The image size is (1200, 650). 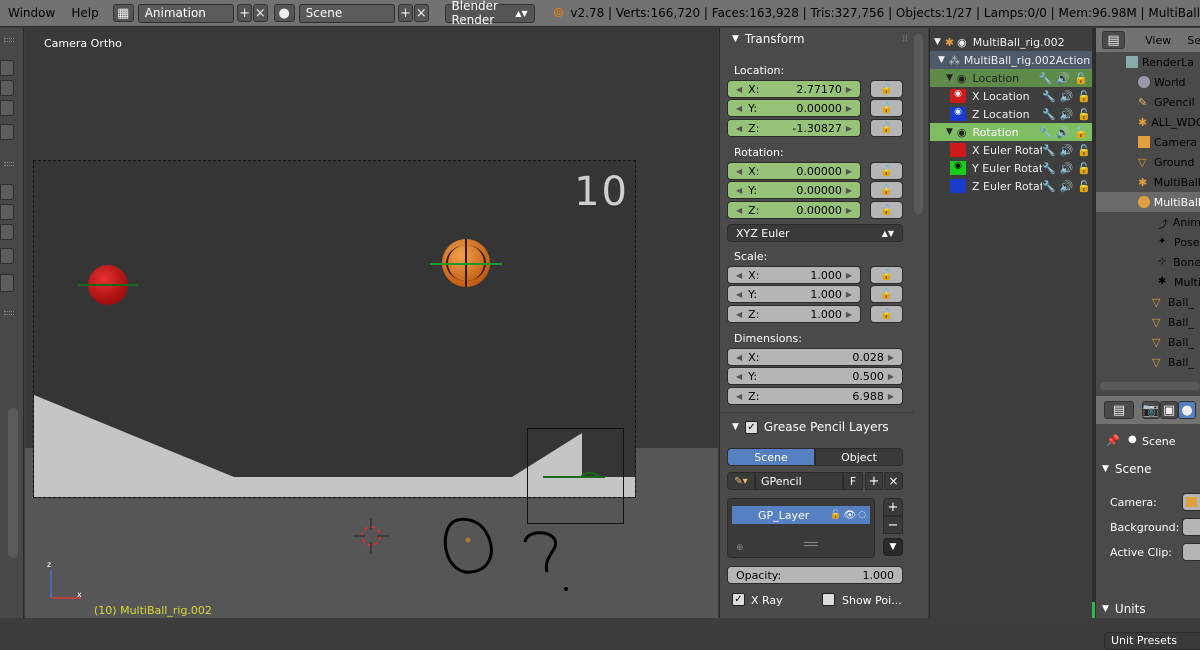 I want to click on outliner-item: Camera, so click(x=1148, y=142).